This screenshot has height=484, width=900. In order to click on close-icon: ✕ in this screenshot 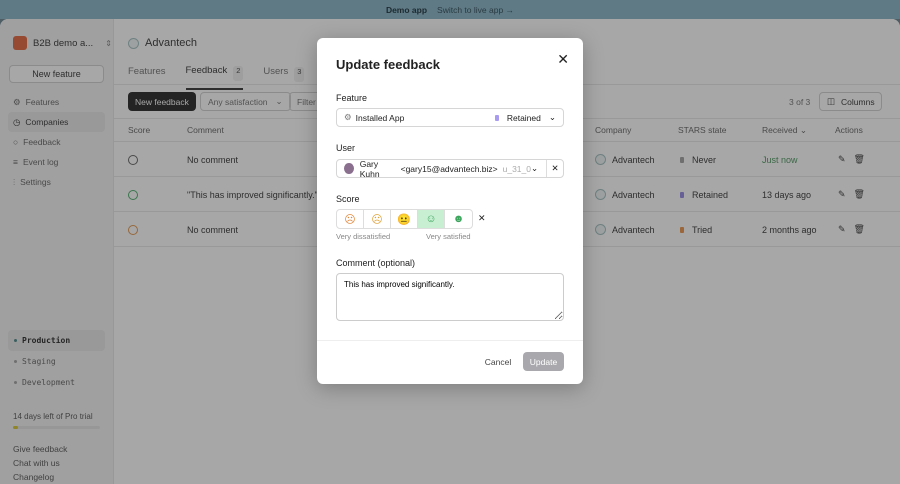, I will do `click(563, 59)`.